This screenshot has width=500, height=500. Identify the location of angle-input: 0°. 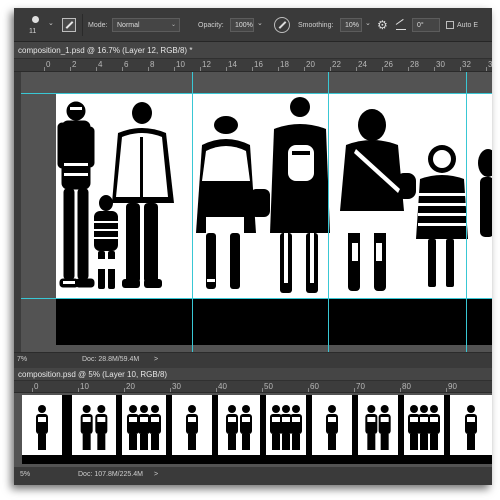
(426, 25).